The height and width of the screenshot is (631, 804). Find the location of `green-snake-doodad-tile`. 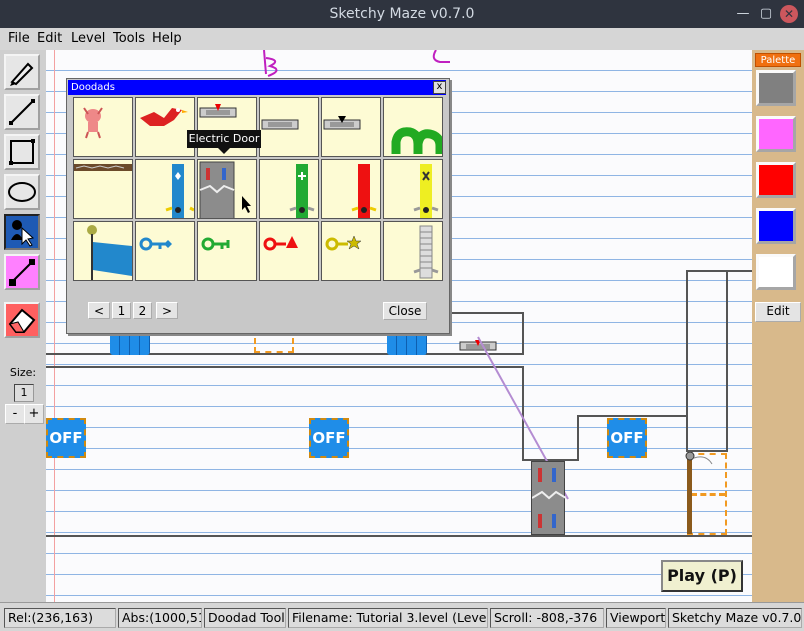

green-snake-doodad-tile is located at coordinates (413, 127).